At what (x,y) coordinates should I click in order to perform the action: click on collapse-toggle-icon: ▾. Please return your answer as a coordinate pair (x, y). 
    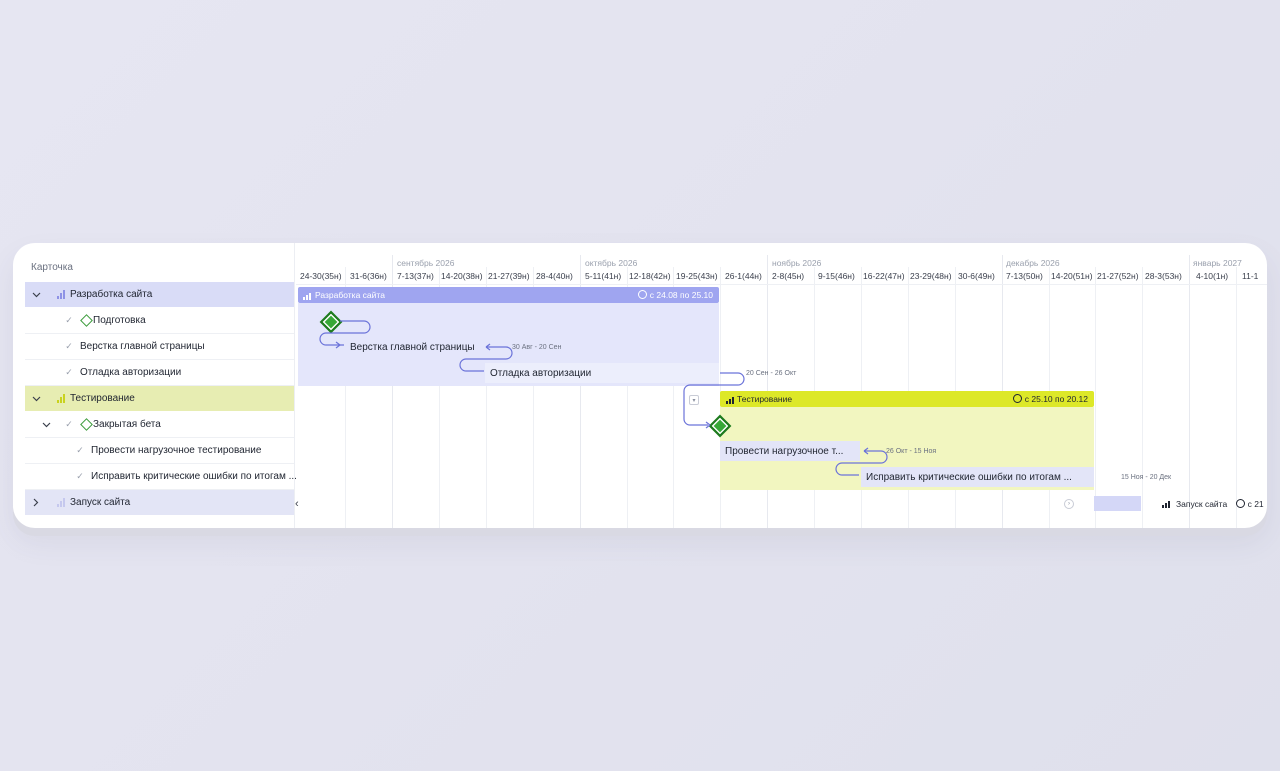
    Looking at the image, I should click on (694, 400).